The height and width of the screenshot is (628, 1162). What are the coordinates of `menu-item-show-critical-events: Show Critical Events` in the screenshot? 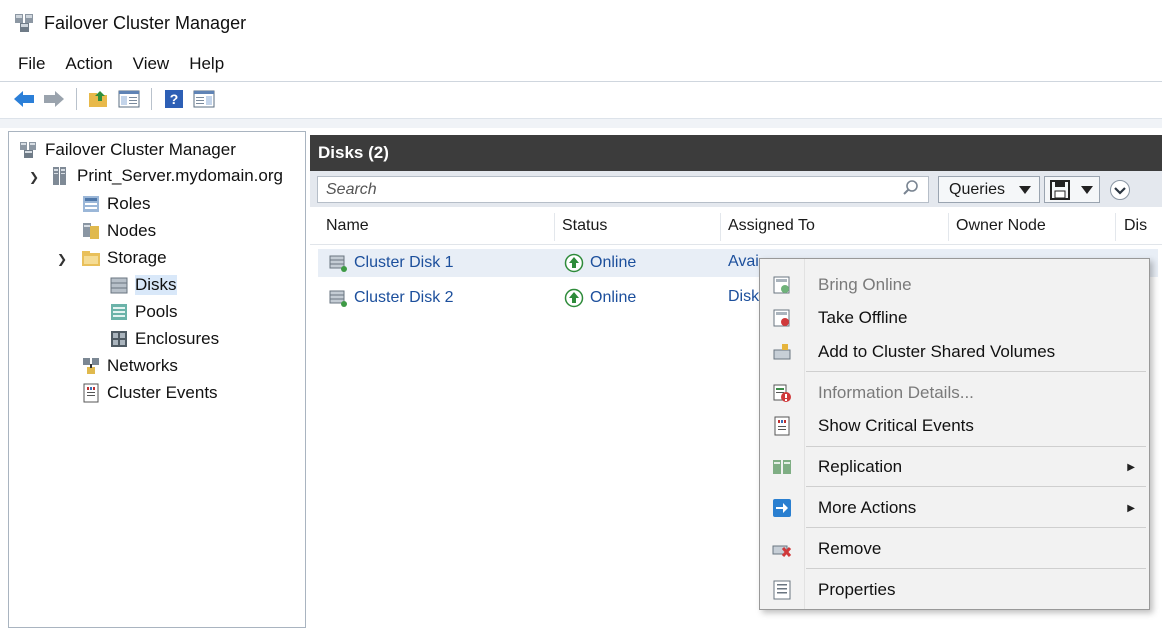 It's located at (954, 426).